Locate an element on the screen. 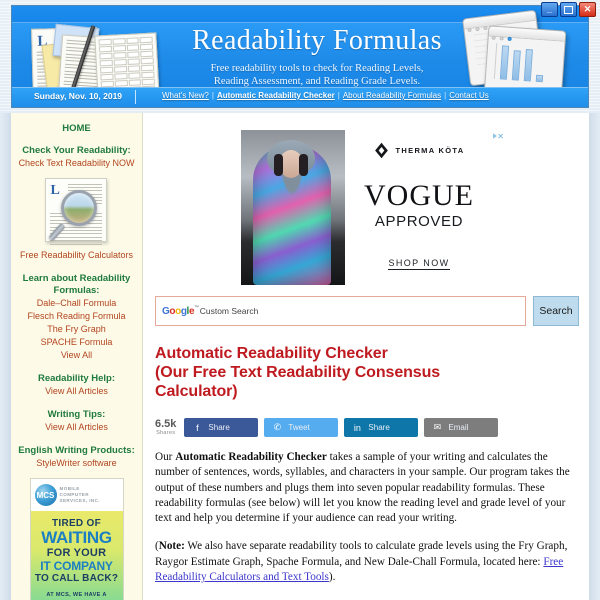  page-right-margin is located at coordinates (594, 356).